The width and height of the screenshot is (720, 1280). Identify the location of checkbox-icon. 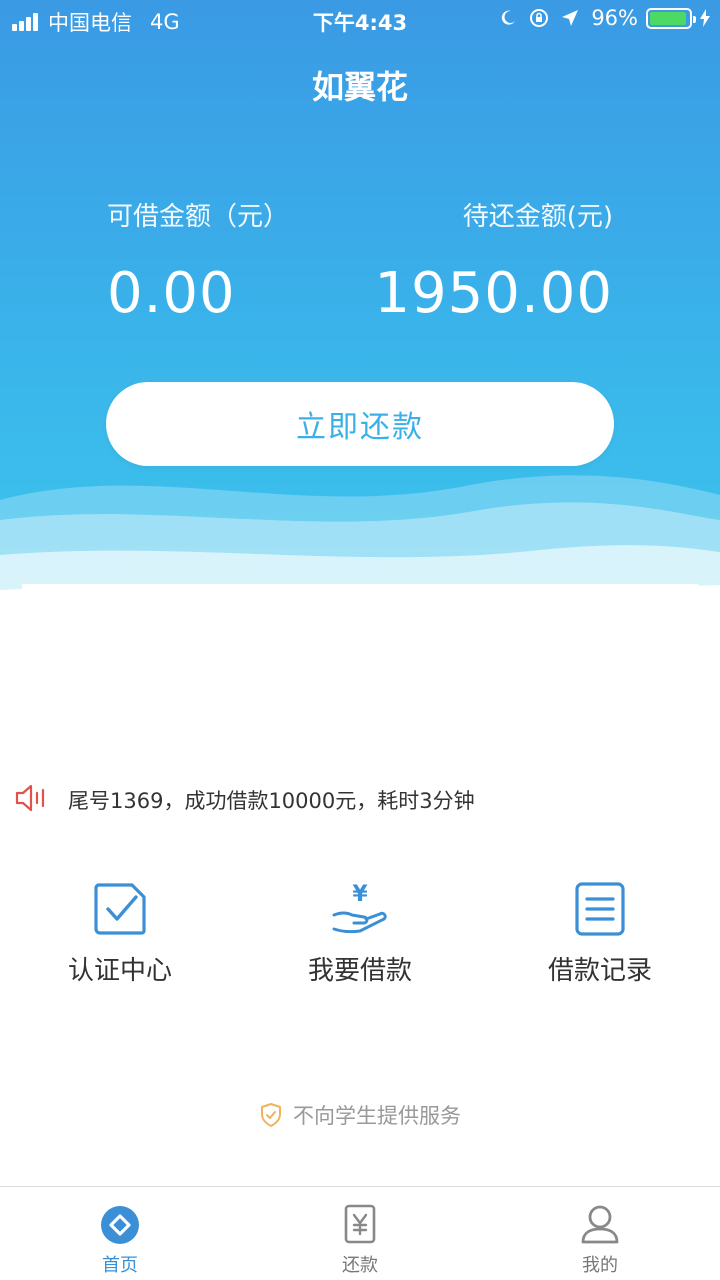
(120, 909).